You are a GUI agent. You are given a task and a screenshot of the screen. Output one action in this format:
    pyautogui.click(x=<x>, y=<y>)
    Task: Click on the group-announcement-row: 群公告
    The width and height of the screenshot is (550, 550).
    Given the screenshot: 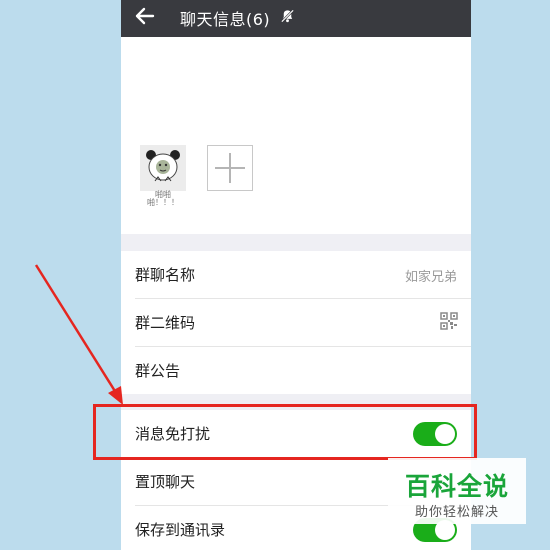 What is the action you would take?
    pyautogui.click(x=303, y=370)
    